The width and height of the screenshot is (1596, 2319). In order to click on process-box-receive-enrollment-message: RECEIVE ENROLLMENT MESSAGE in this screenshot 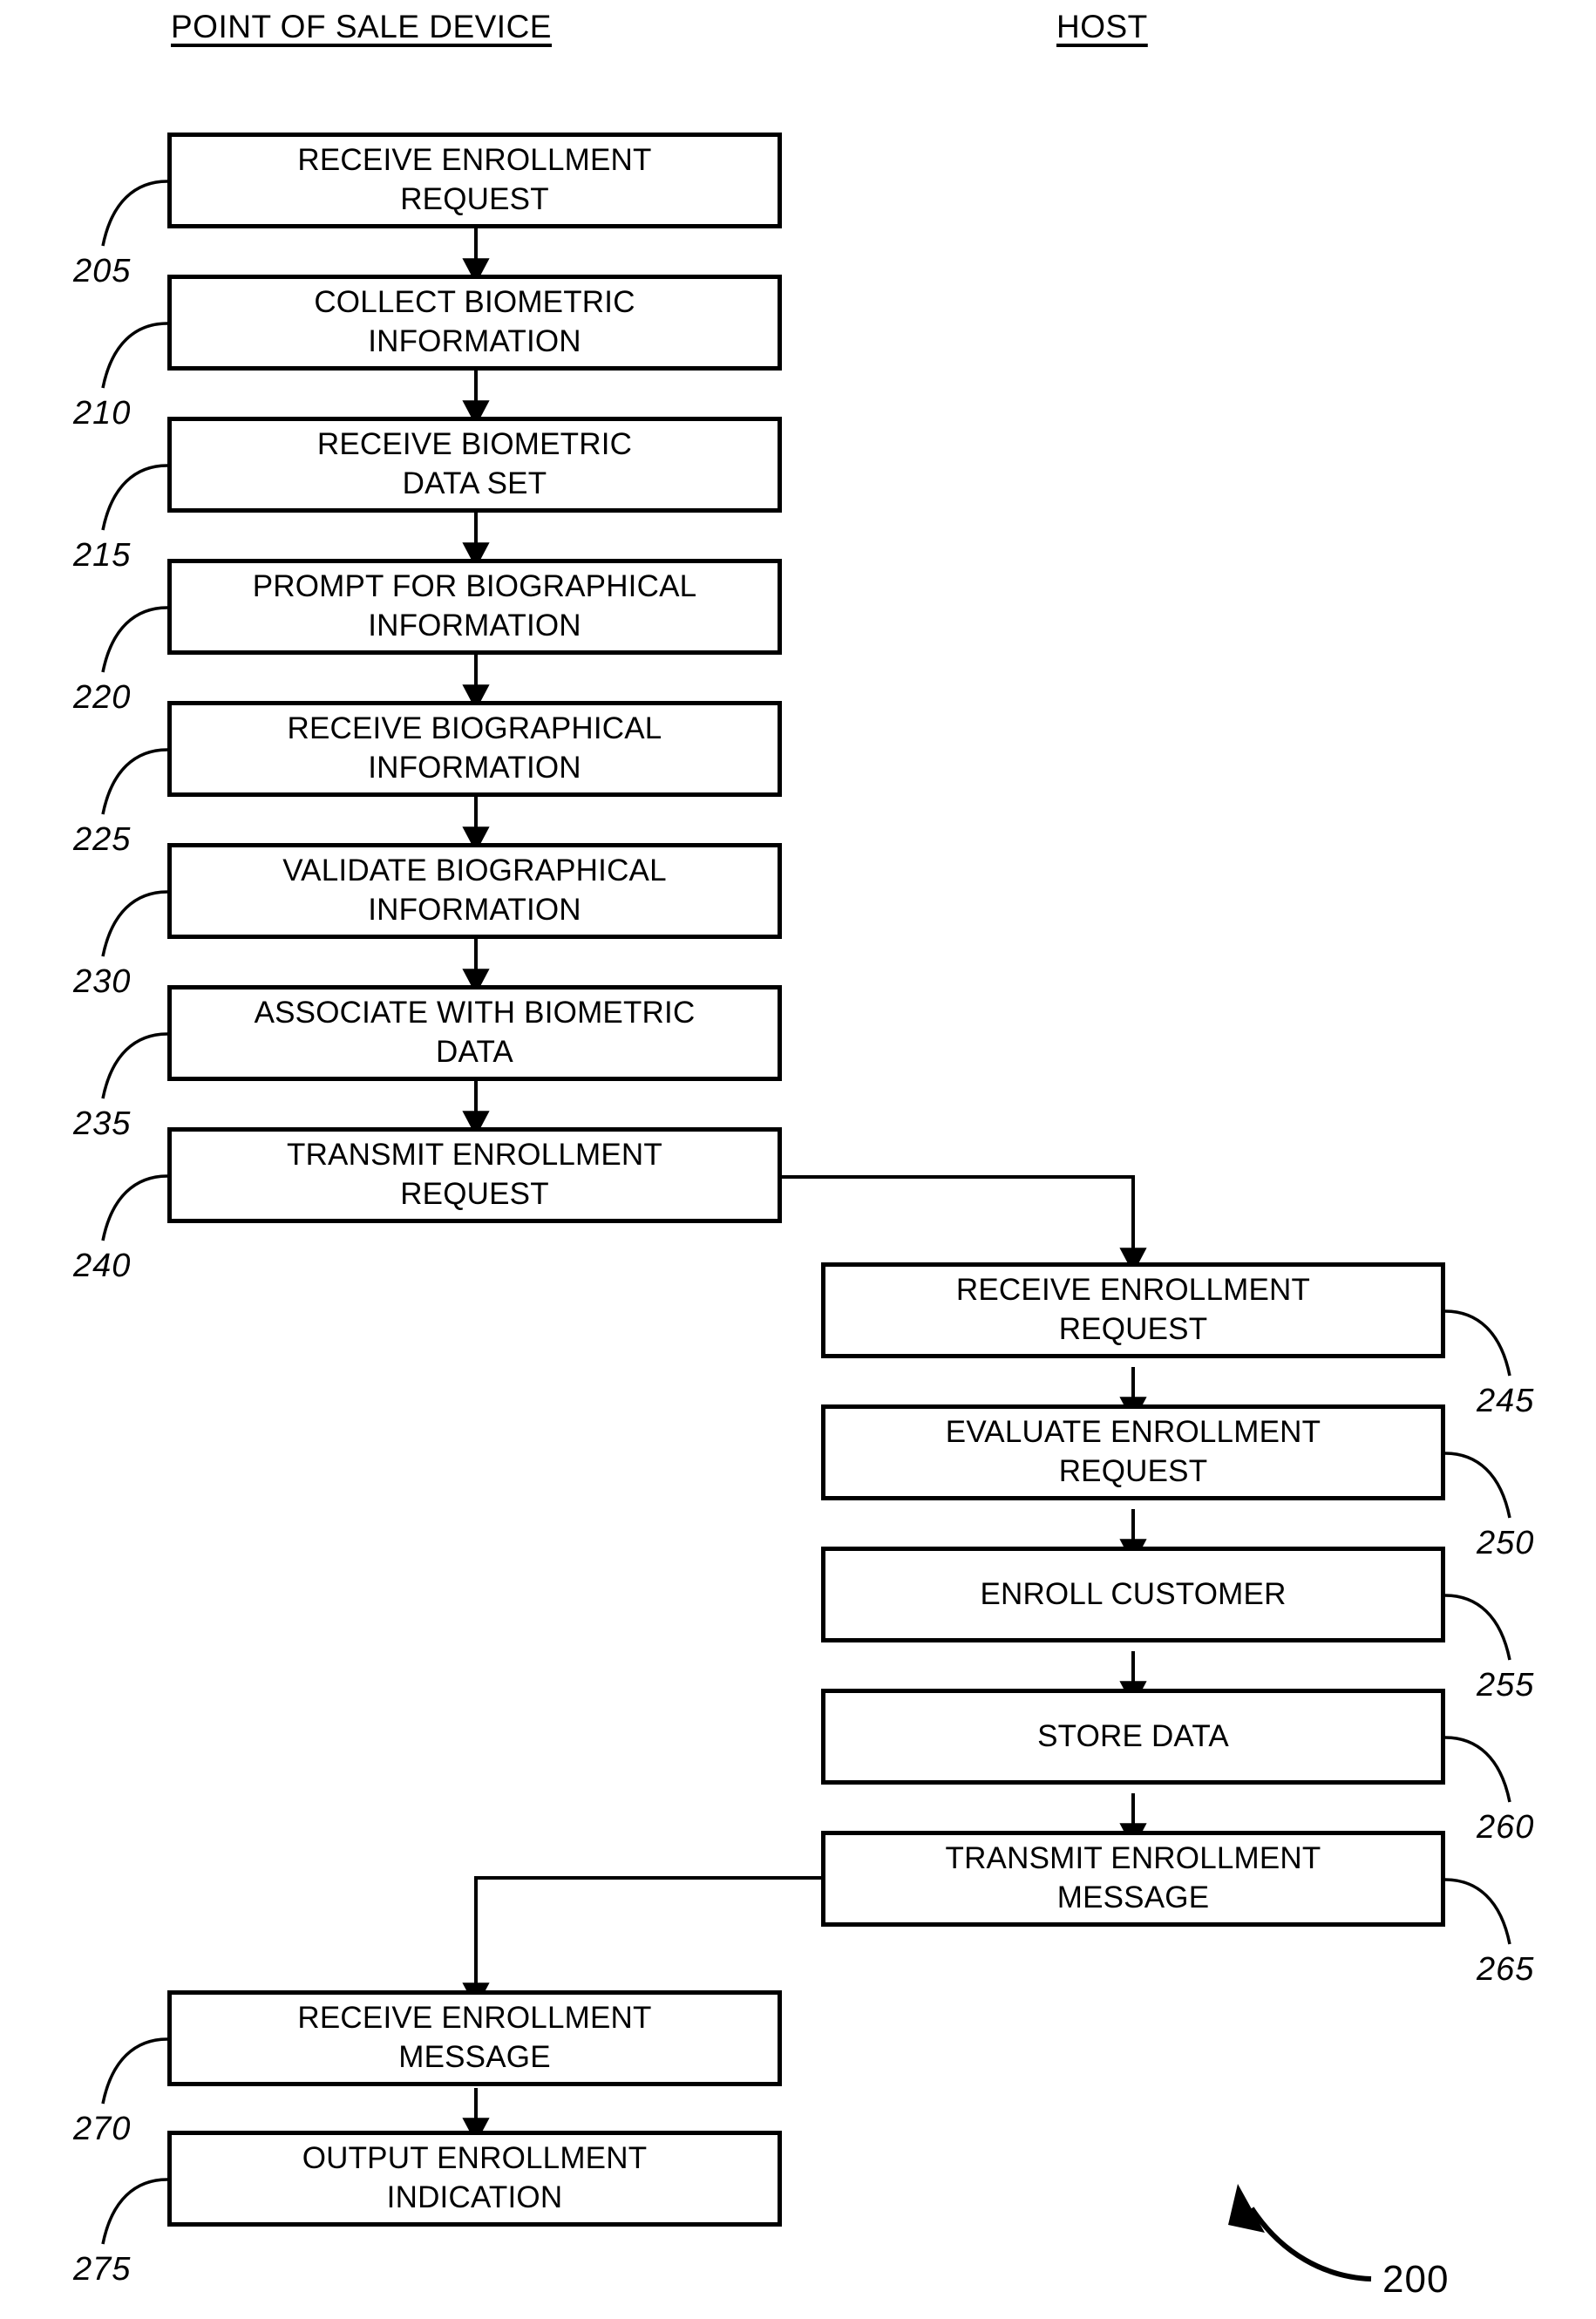, I will do `click(474, 2038)`.